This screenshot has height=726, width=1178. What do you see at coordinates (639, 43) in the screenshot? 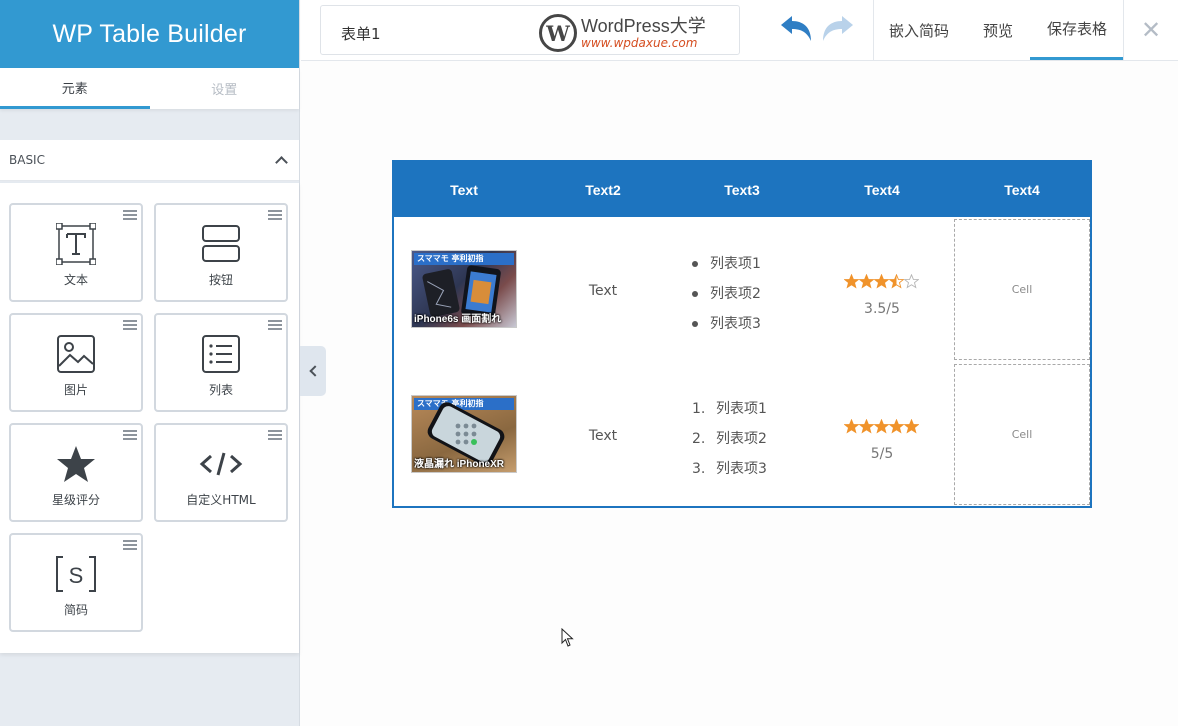
I see `watermark-url: www.wpdaxue.com` at bounding box center [639, 43].